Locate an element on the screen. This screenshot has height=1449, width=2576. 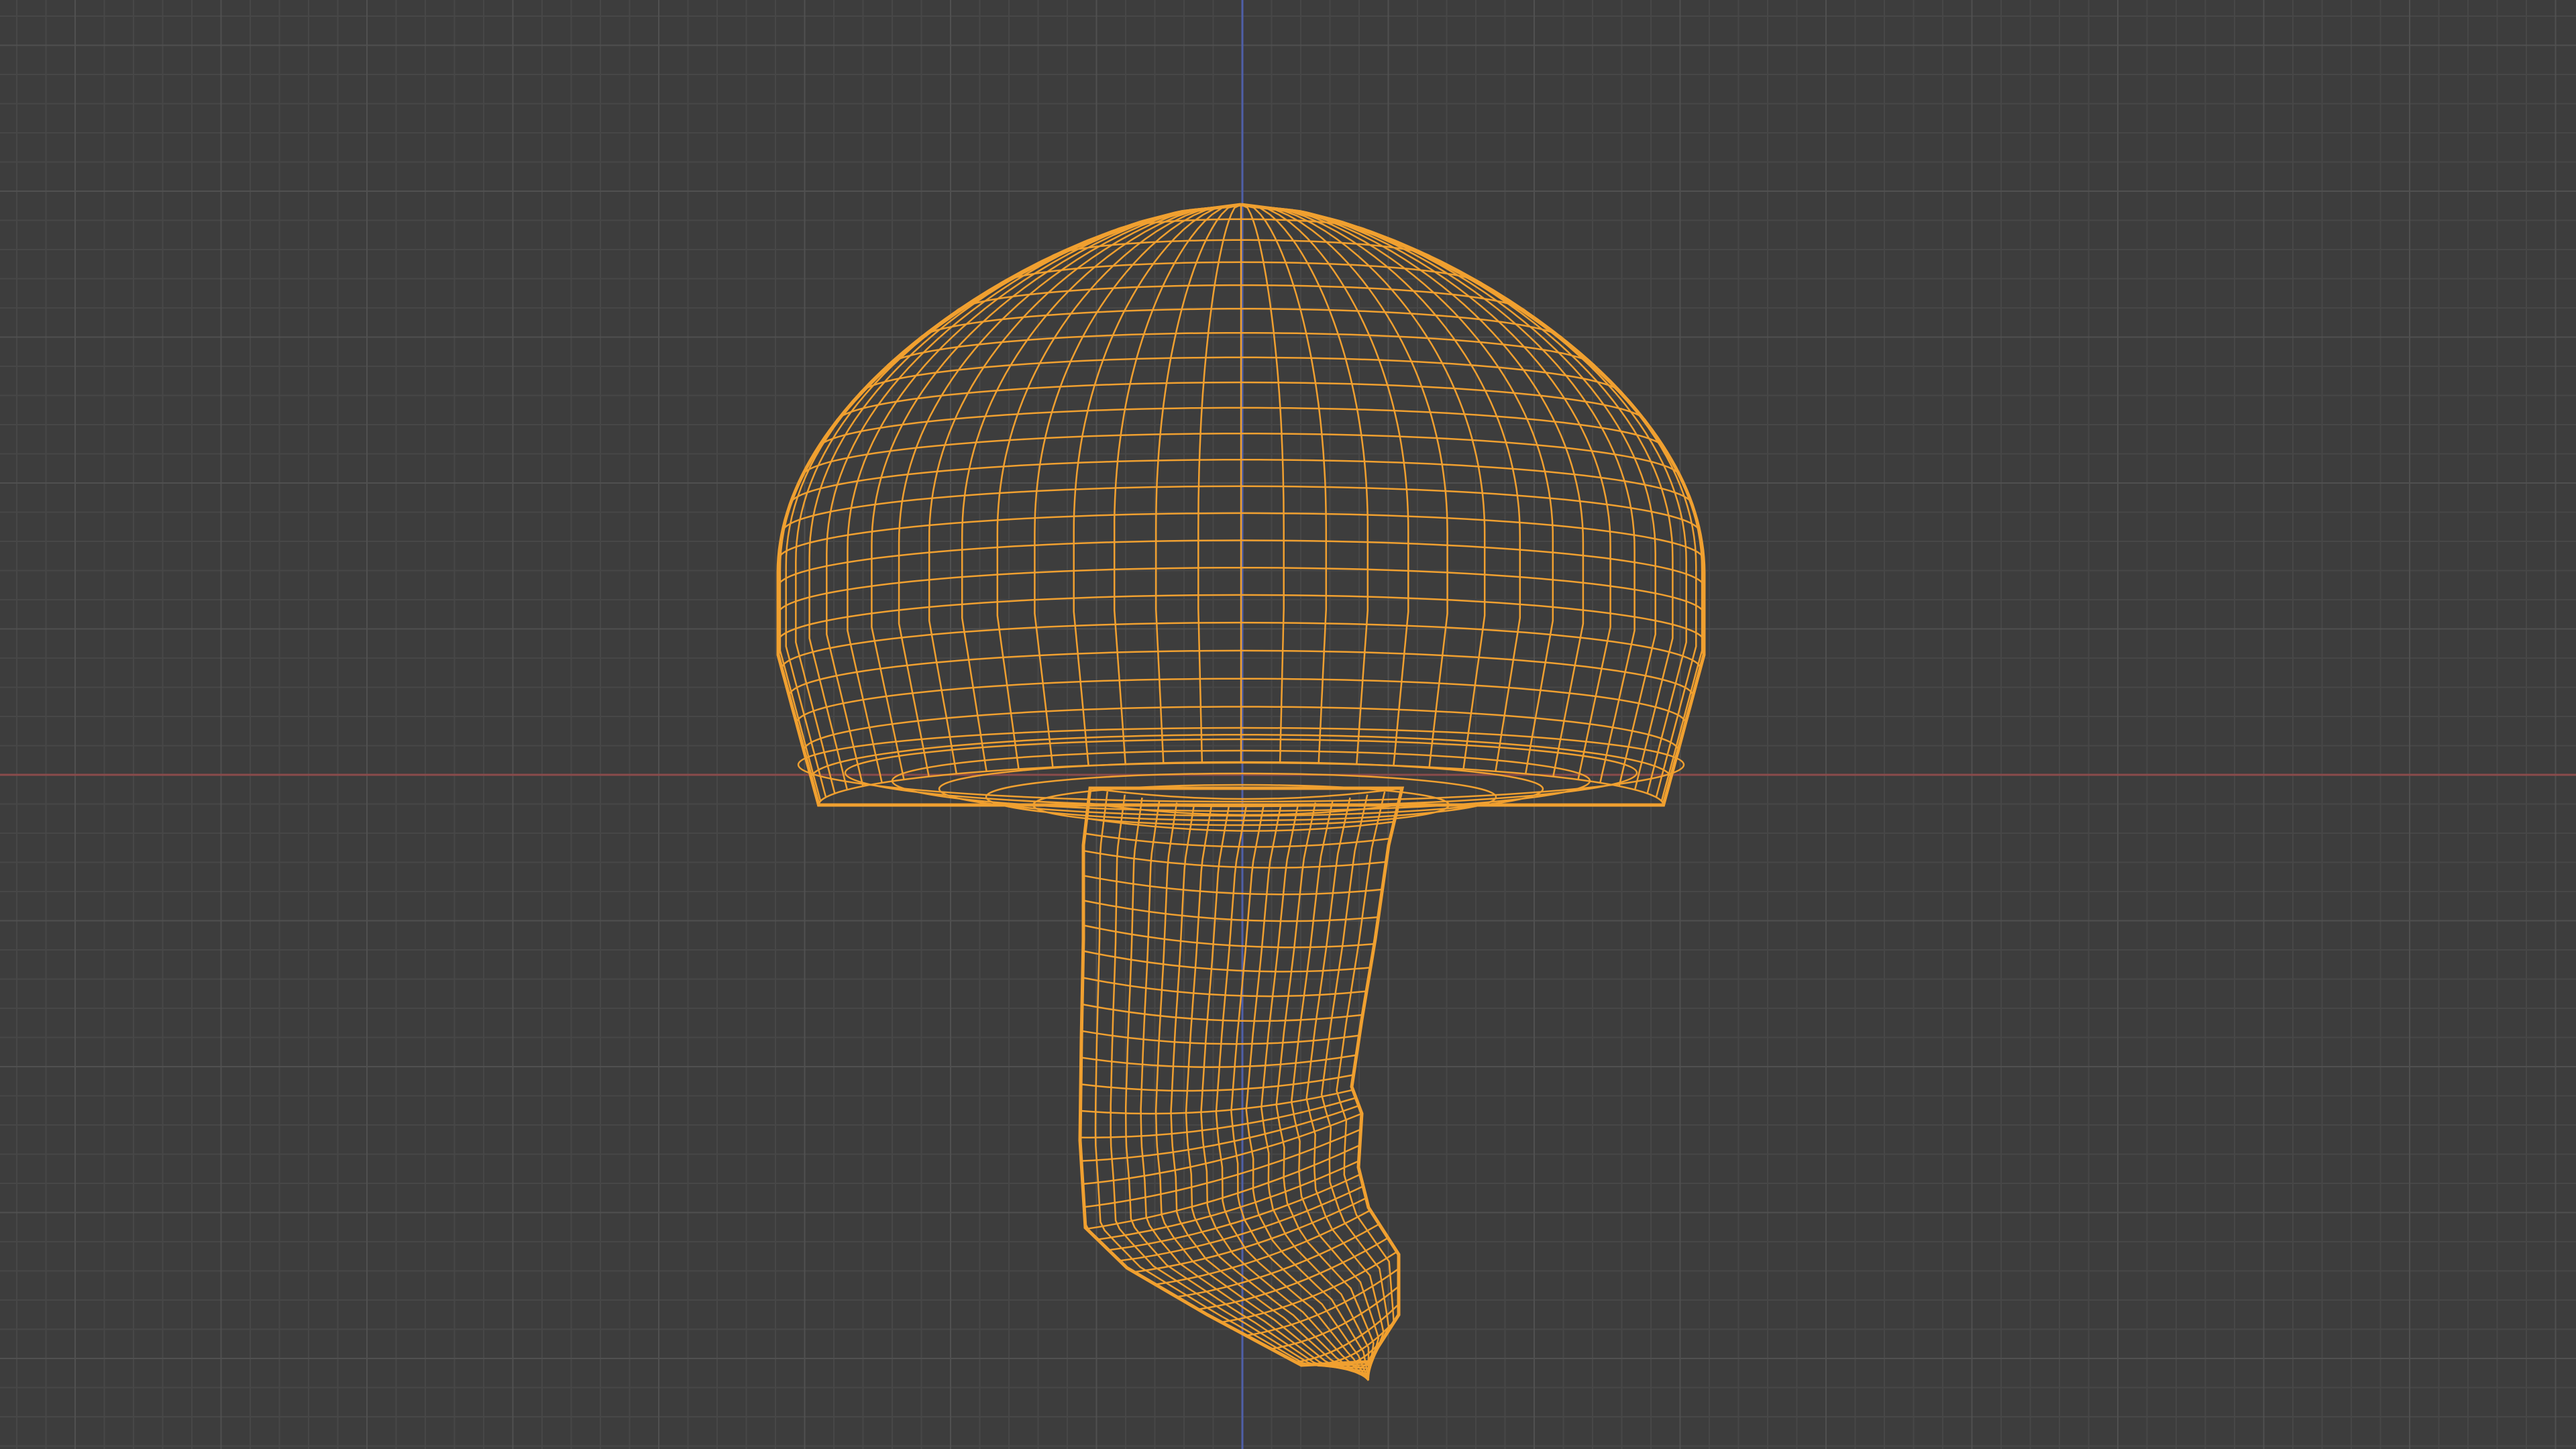
gill-ring-edge is located at coordinates (1241, 797).